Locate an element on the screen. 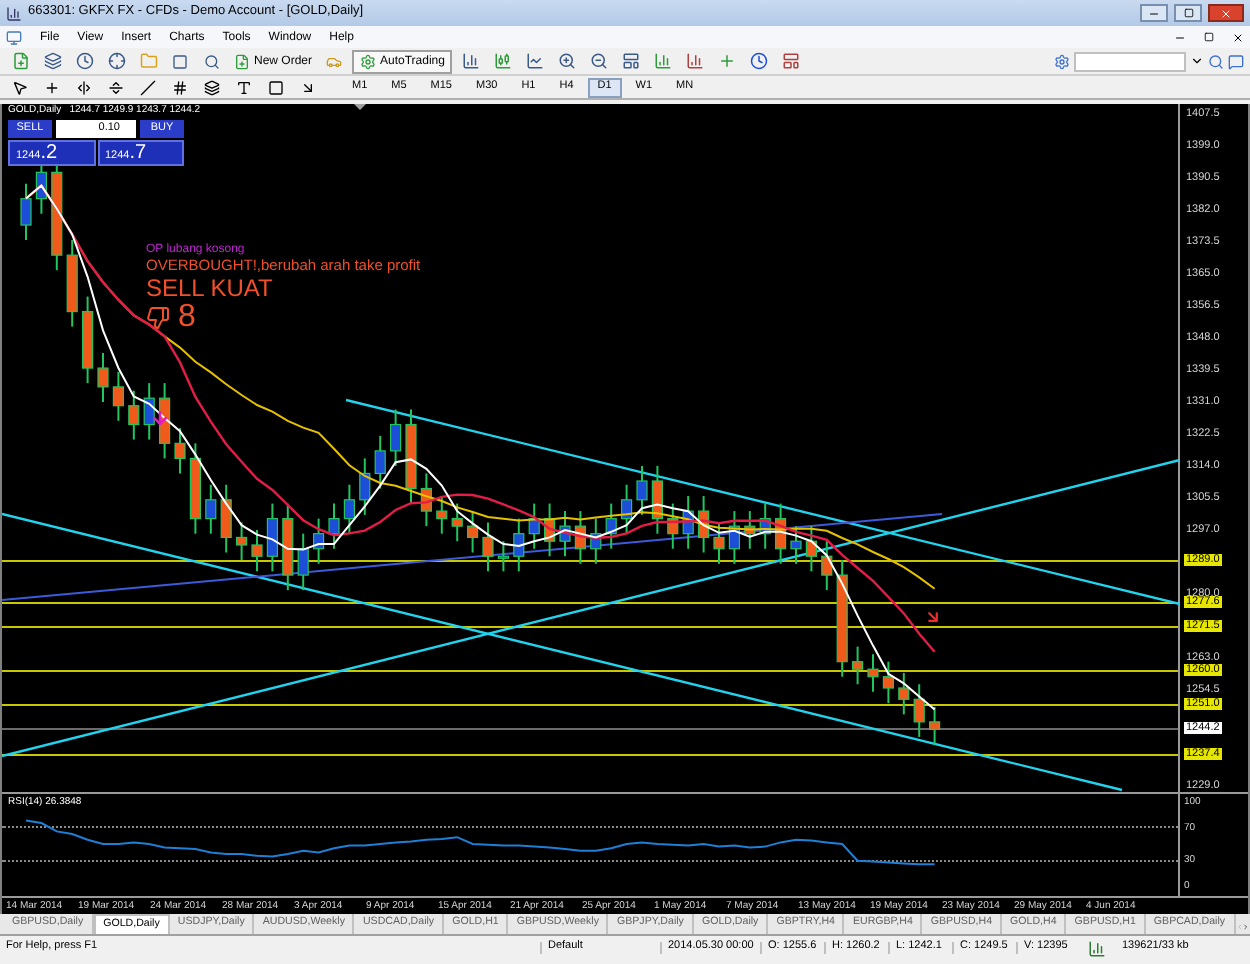 The image size is (1250, 964). connection-icon is located at coordinates (1097, 948).